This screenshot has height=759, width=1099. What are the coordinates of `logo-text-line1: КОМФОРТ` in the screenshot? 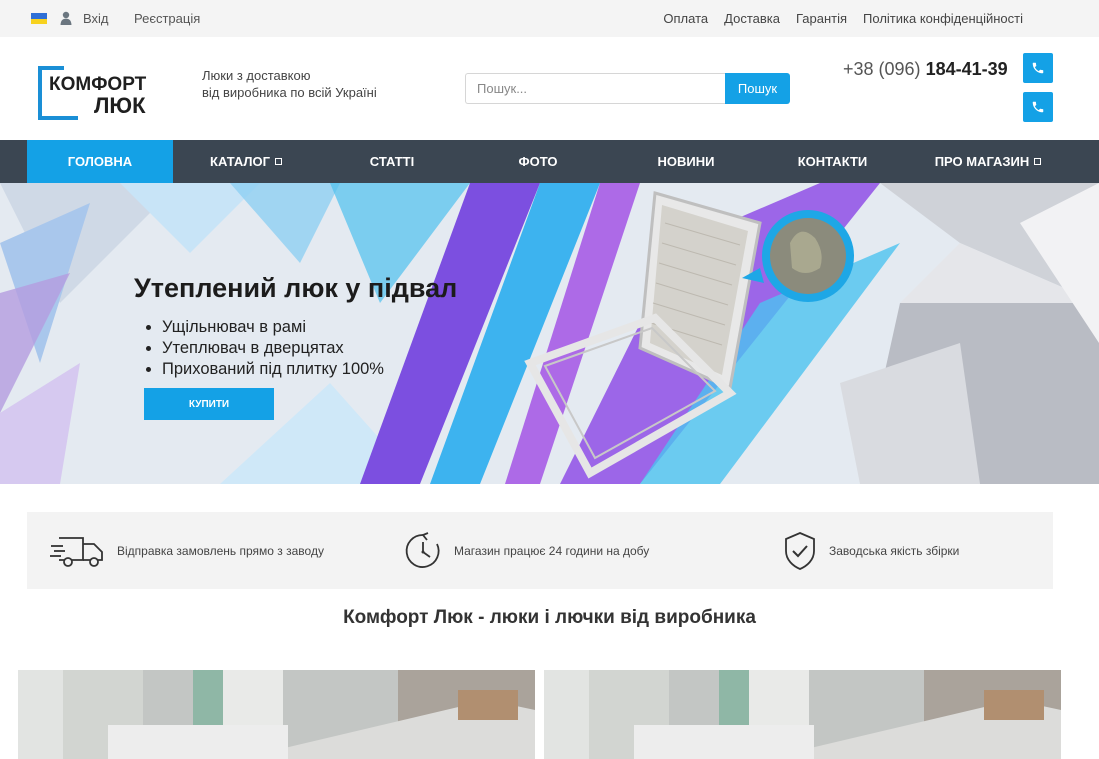 It's located at (98, 84).